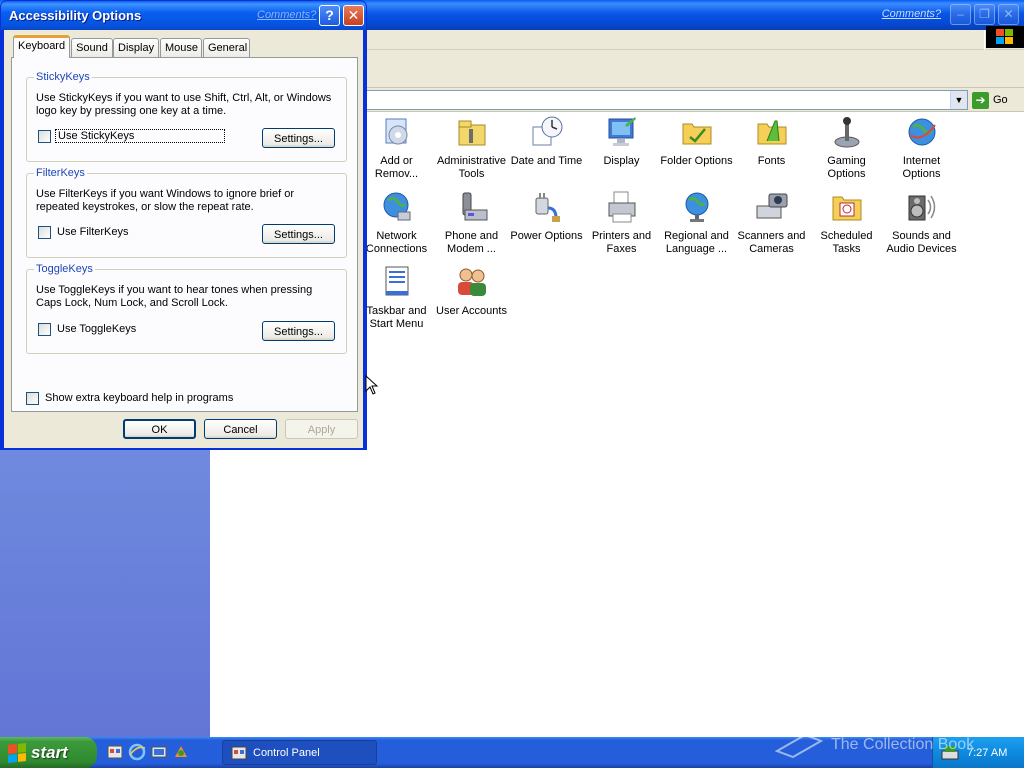  I want to click on stickykeys-title: StickyKeys, so click(63, 77).